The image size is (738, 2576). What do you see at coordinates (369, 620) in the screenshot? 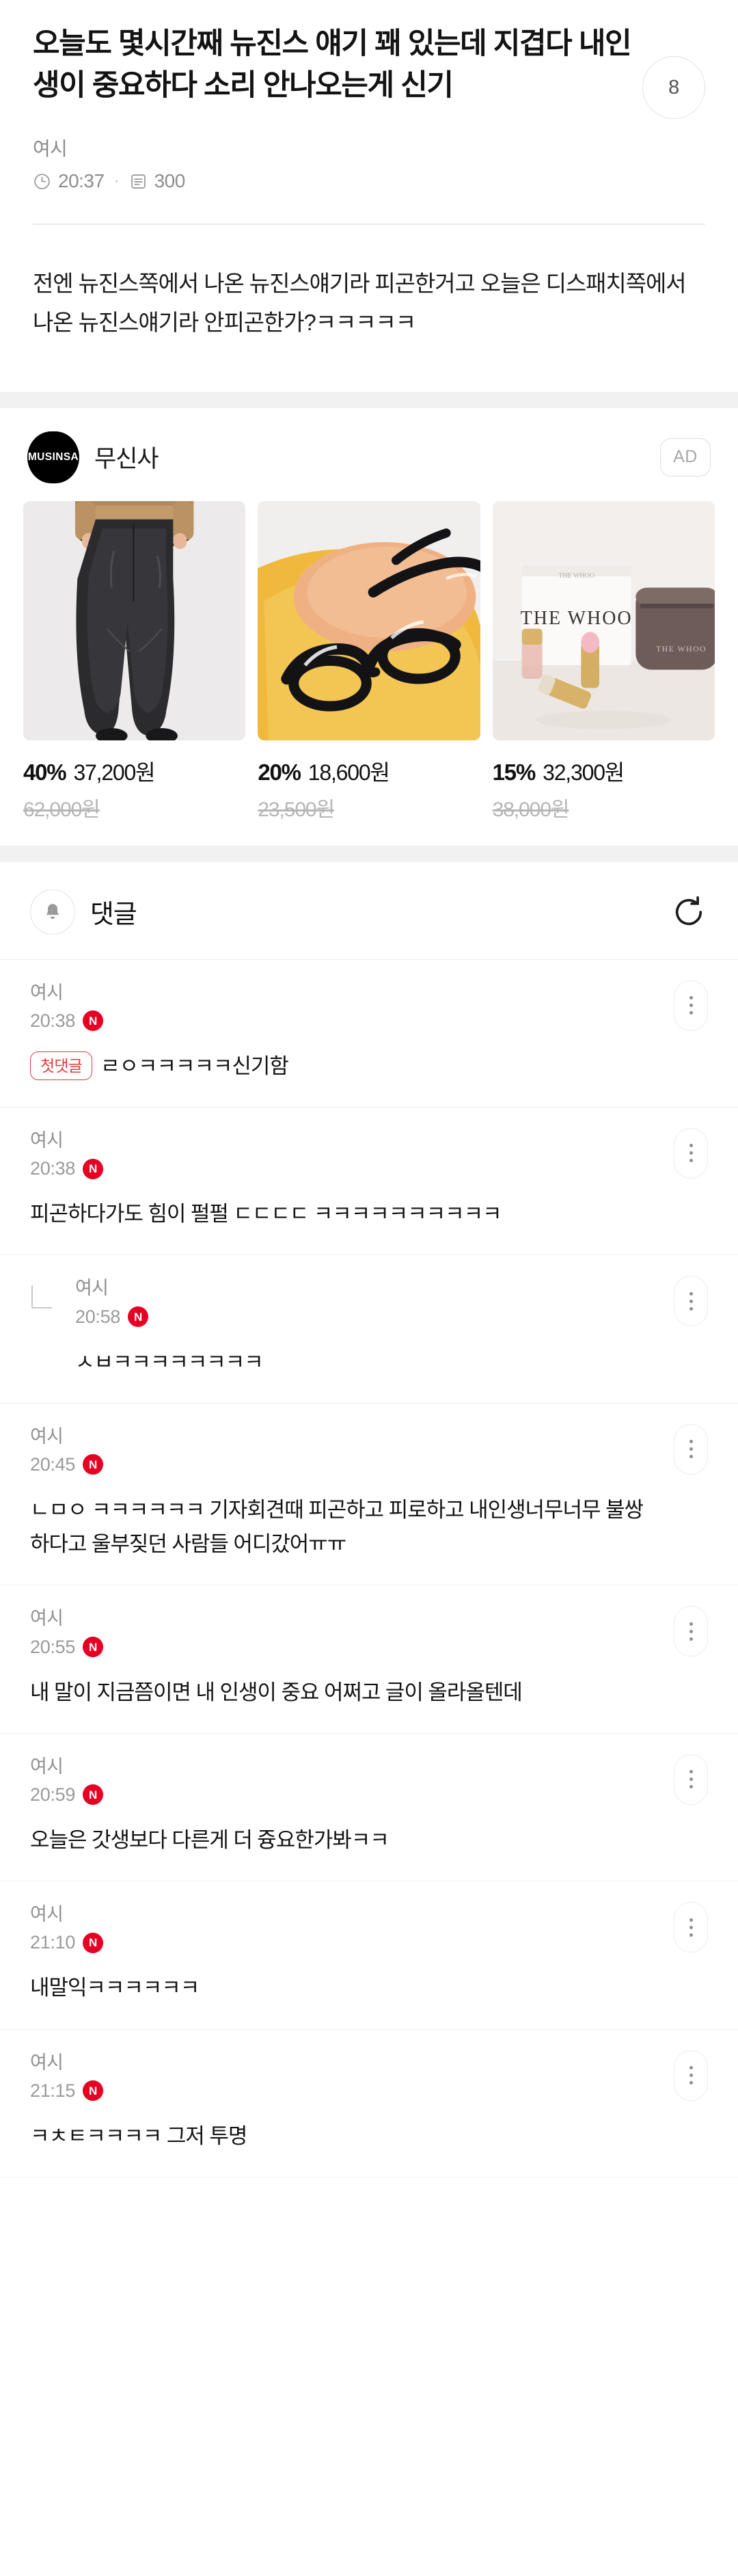
I see `product-image-black-eyeglasses` at bounding box center [369, 620].